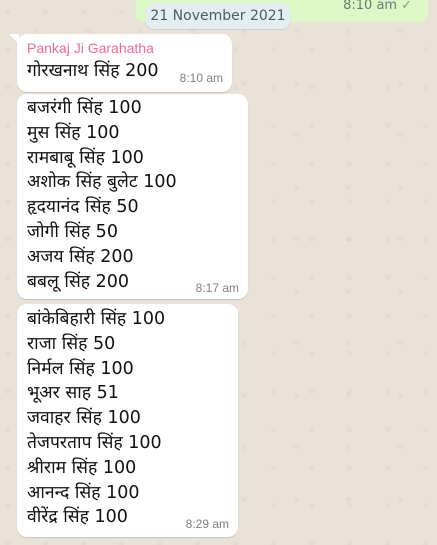 The image size is (437, 545). Describe the element at coordinates (84, 108) in the screenshot. I see `message-line: बजरंगी सिंह 100` at that location.